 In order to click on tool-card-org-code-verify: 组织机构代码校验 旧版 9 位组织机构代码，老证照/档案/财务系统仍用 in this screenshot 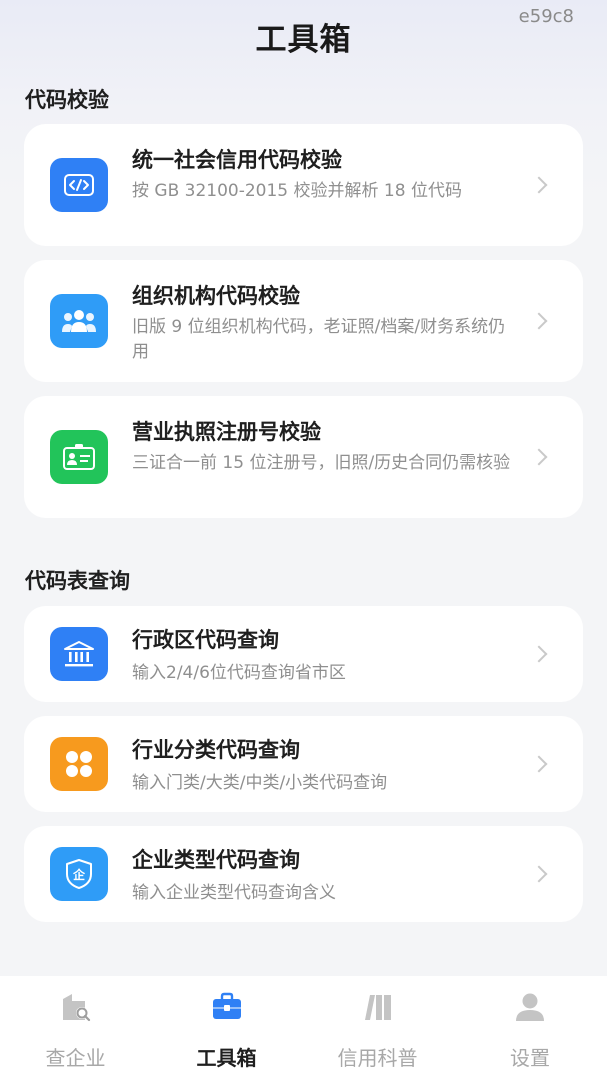, I will do `click(303, 321)`.